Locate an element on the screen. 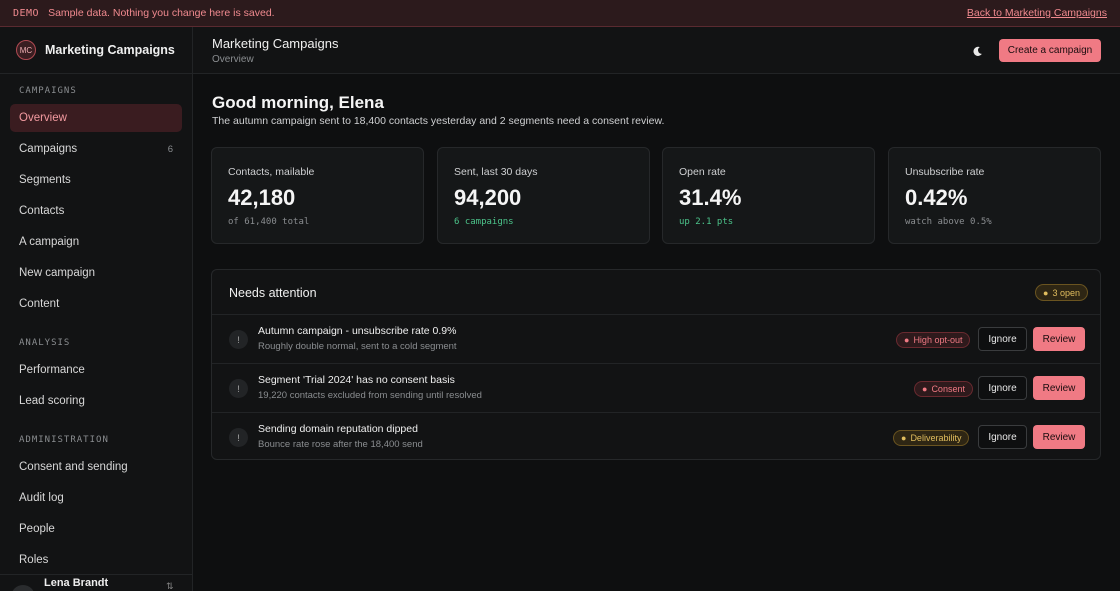  sidebar-item-performance: Performance is located at coordinates (96, 370).